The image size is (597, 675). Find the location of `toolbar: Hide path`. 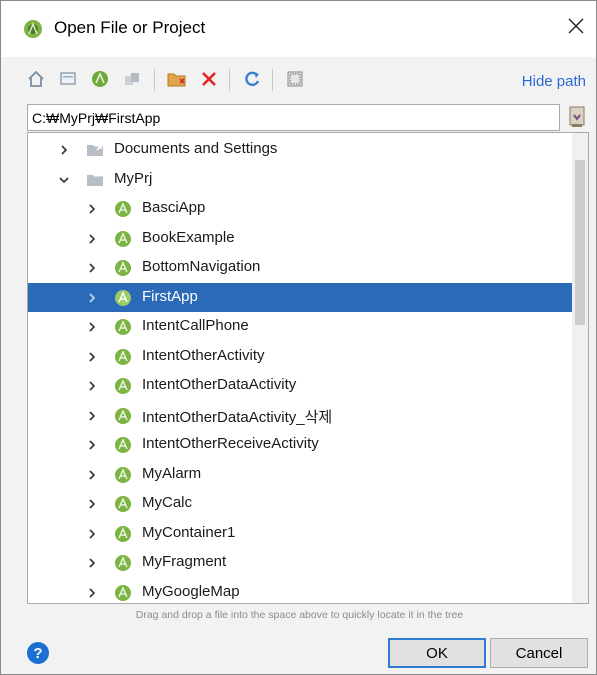

toolbar: Hide path is located at coordinates (298, 79).